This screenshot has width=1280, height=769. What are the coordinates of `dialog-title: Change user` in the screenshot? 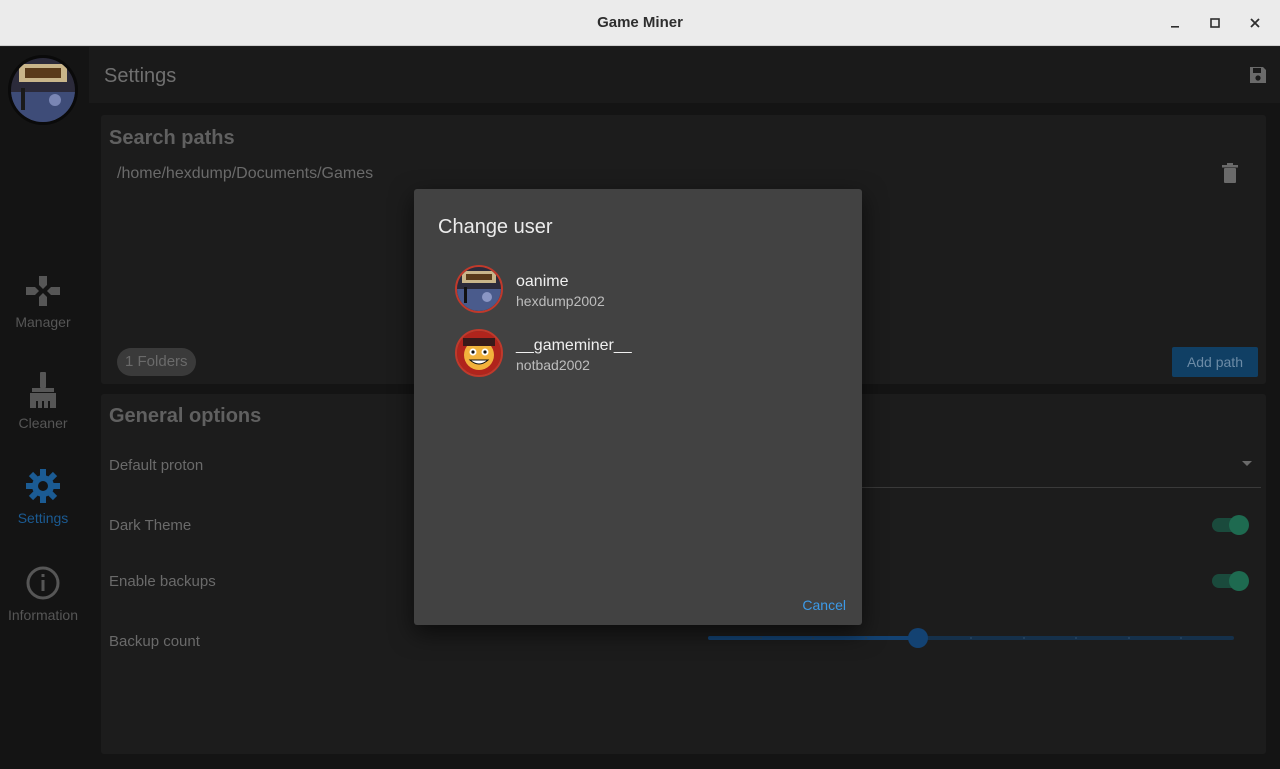 It's located at (495, 227).